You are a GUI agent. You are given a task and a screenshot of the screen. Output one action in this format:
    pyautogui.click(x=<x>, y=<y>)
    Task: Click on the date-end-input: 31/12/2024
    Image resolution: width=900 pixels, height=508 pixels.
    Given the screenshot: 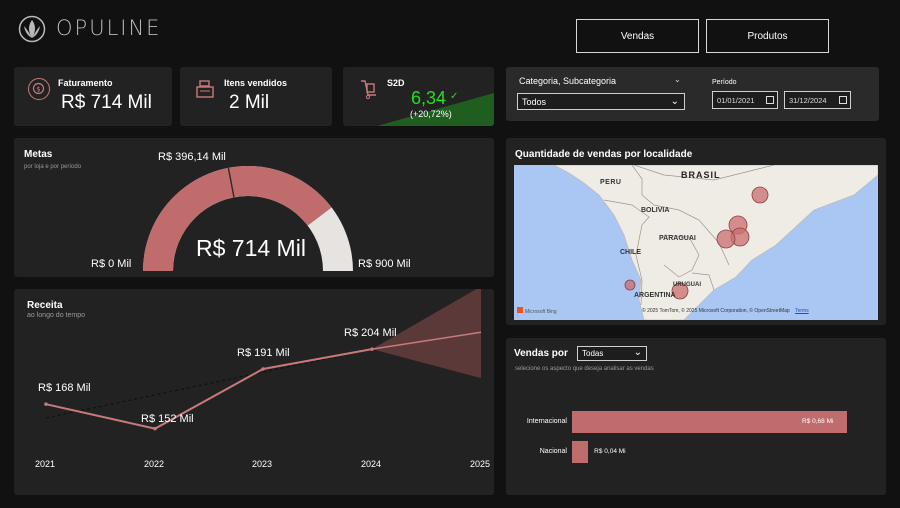 What is the action you would take?
    pyautogui.click(x=817, y=100)
    